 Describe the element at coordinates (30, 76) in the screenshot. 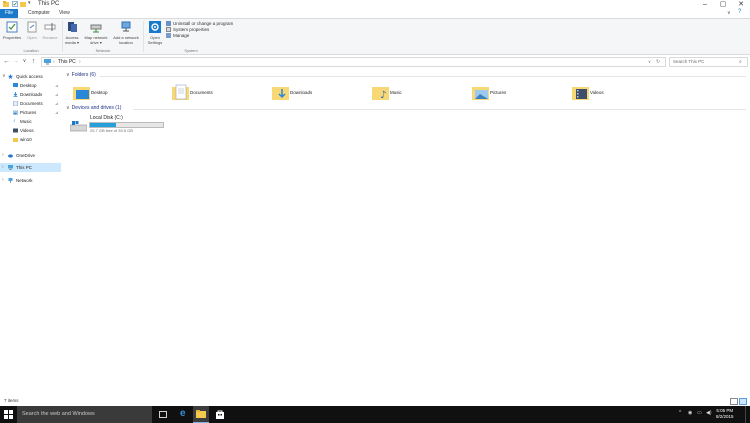

I see `nav-quick-access: ∨ Quick access` at that location.